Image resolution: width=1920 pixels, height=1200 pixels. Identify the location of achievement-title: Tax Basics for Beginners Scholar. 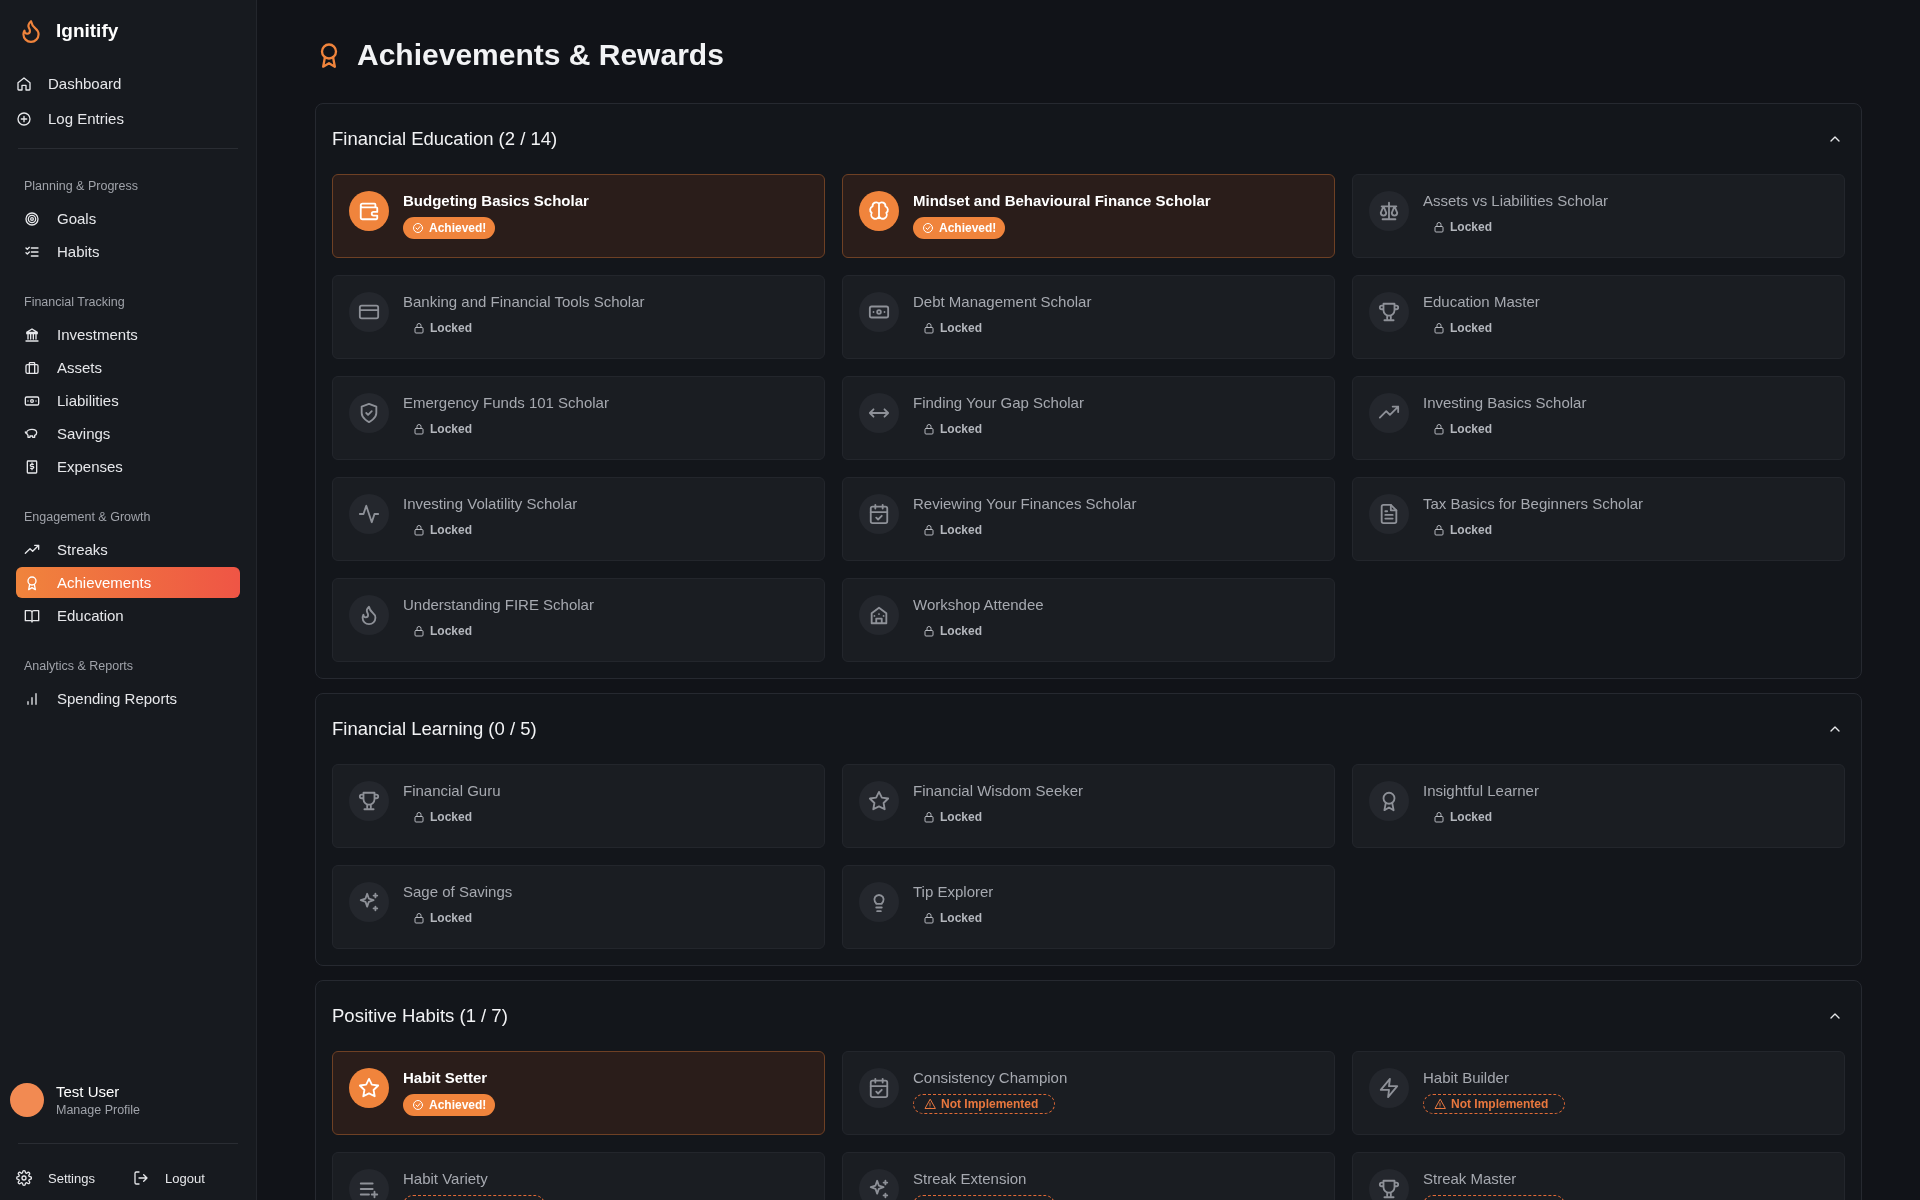
(1533, 503).